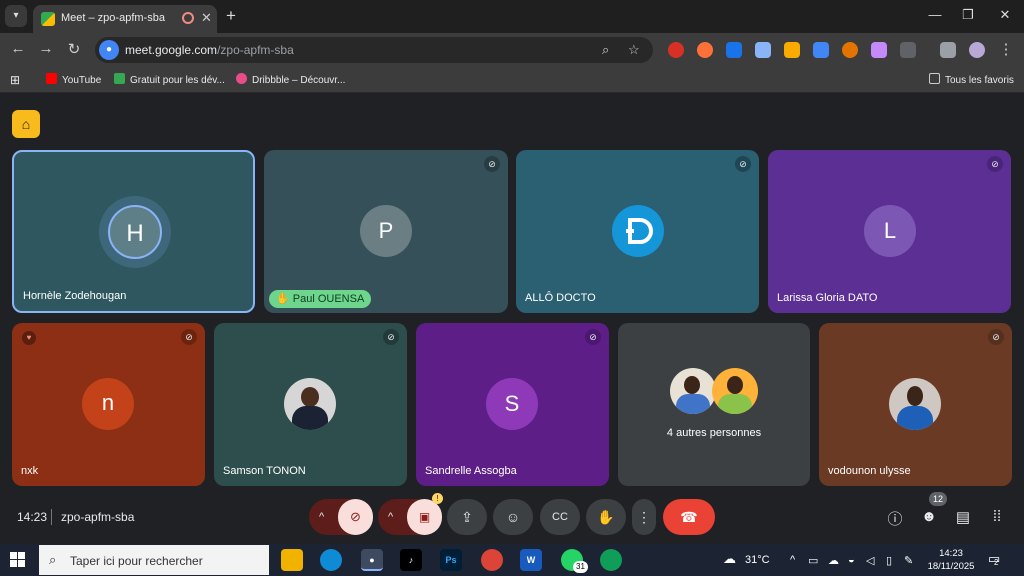  I want to click on divider, so click(51, 517).